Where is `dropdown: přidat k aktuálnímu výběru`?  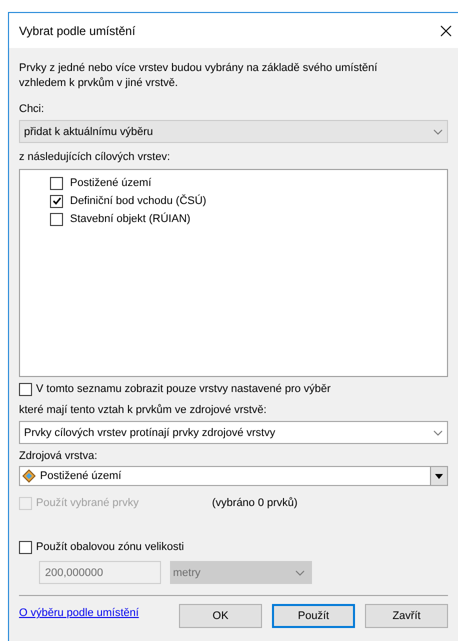 dropdown: přidat k aktuálnímu výběru is located at coordinates (233, 131).